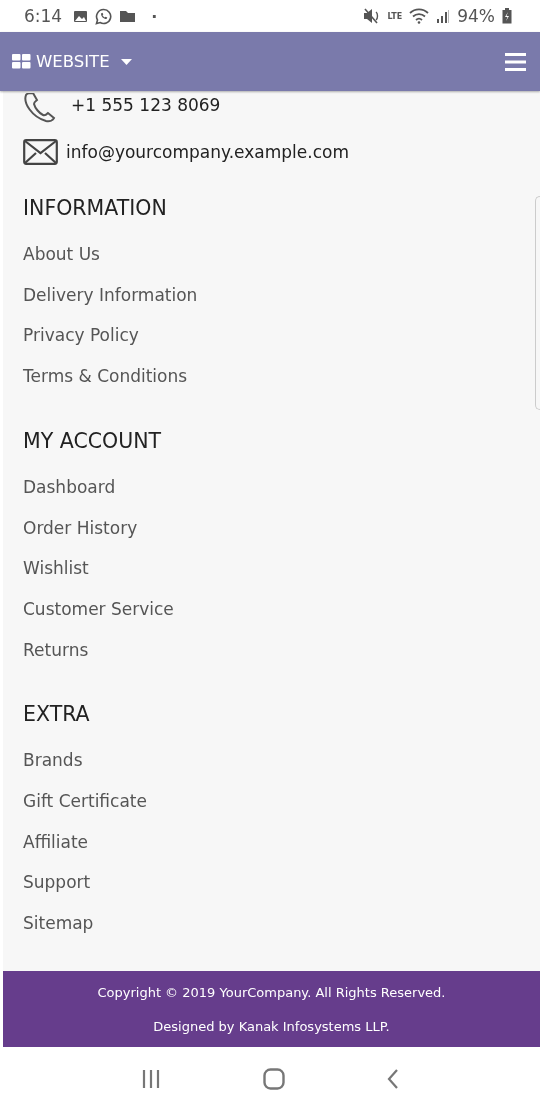  Describe the element at coordinates (85, 801) in the screenshot. I see `footer-link: Gift Certificate` at that location.